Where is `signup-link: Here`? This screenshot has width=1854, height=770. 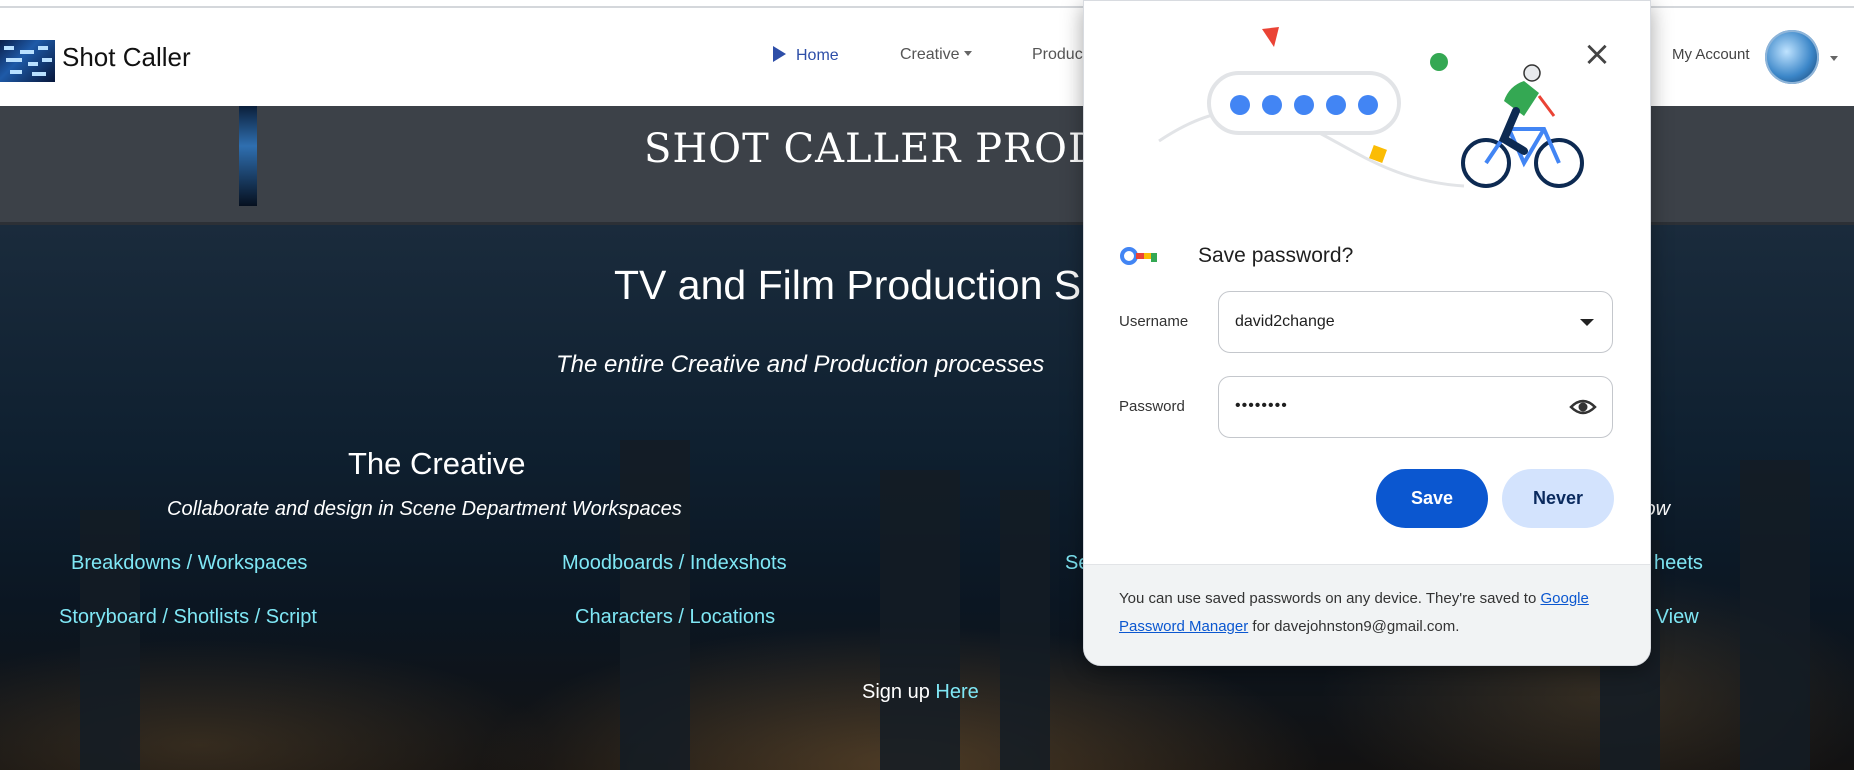 signup-link: Here is located at coordinates (956, 692).